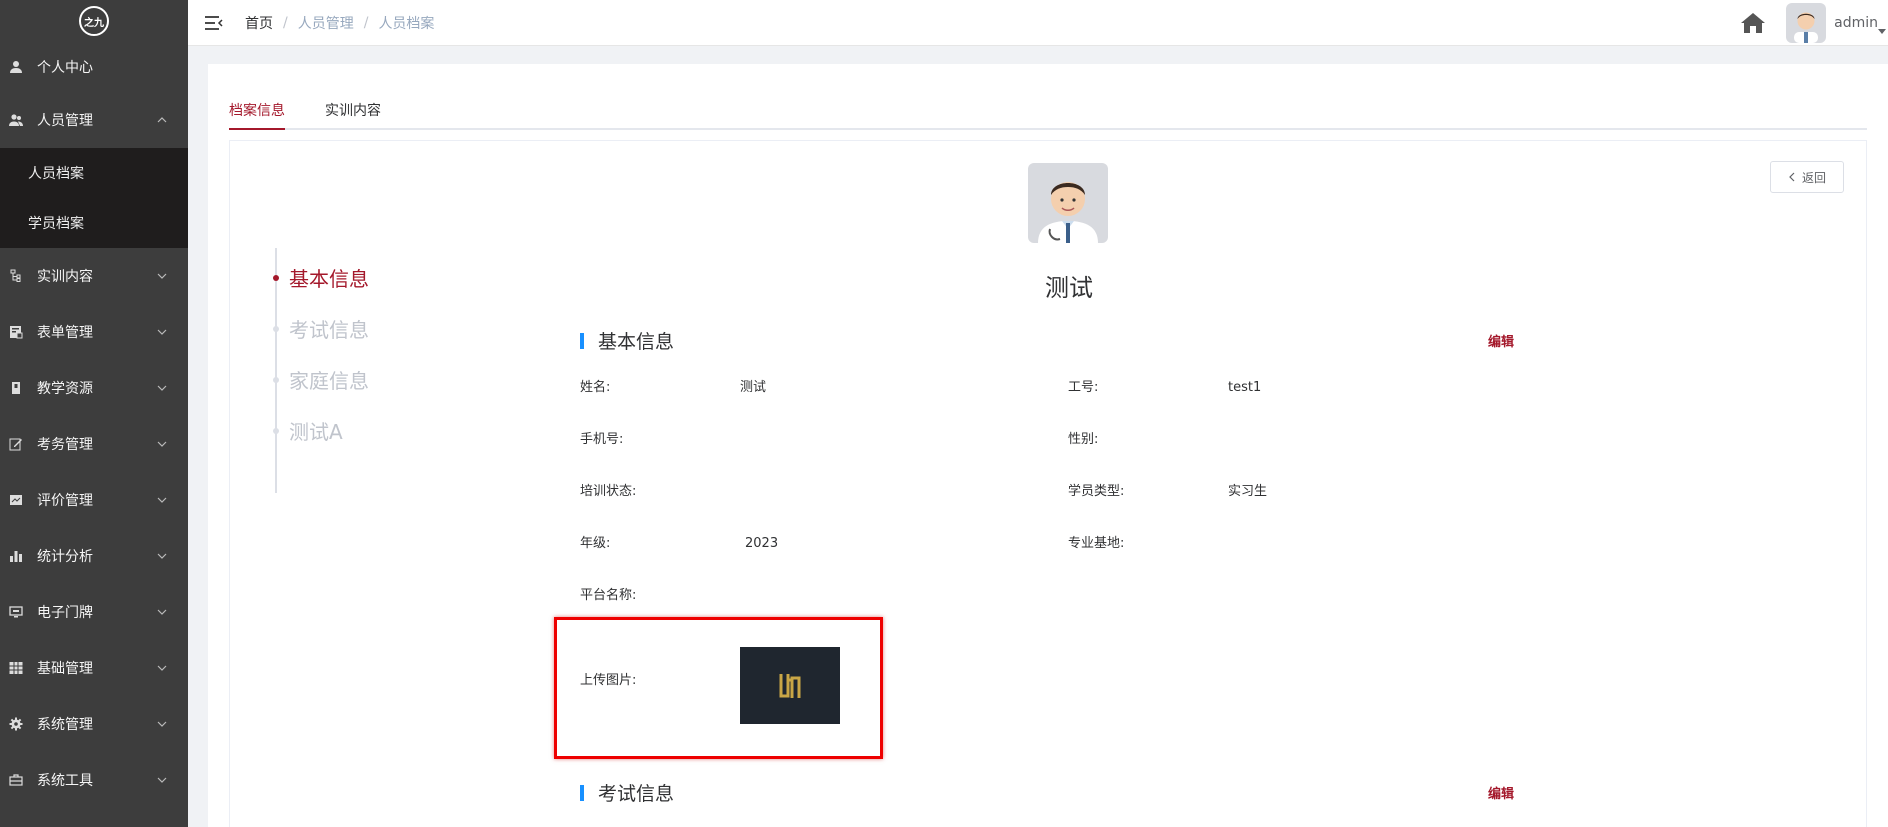  Describe the element at coordinates (1148, 541) in the screenshot. I see `field-base: 专业基地:` at that location.